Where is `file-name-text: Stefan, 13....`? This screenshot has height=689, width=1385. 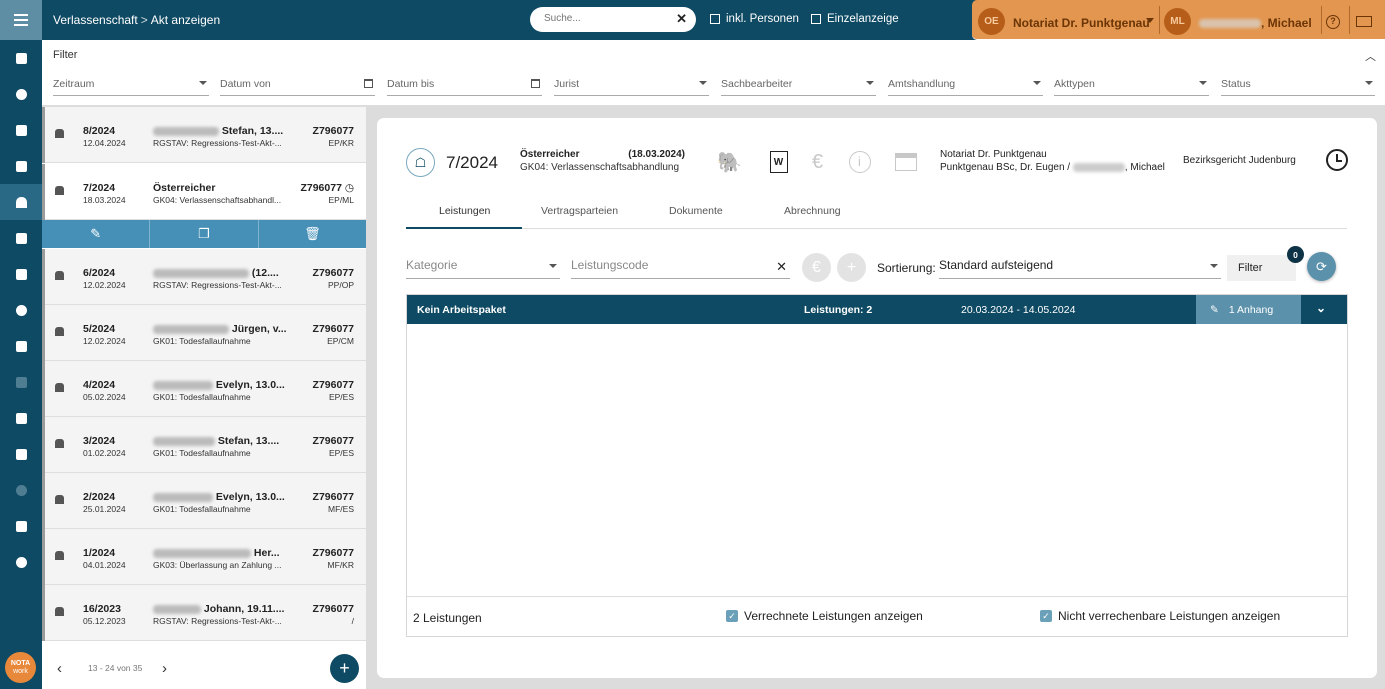
file-name-text: Stefan, 13.... is located at coordinates (252, 131).